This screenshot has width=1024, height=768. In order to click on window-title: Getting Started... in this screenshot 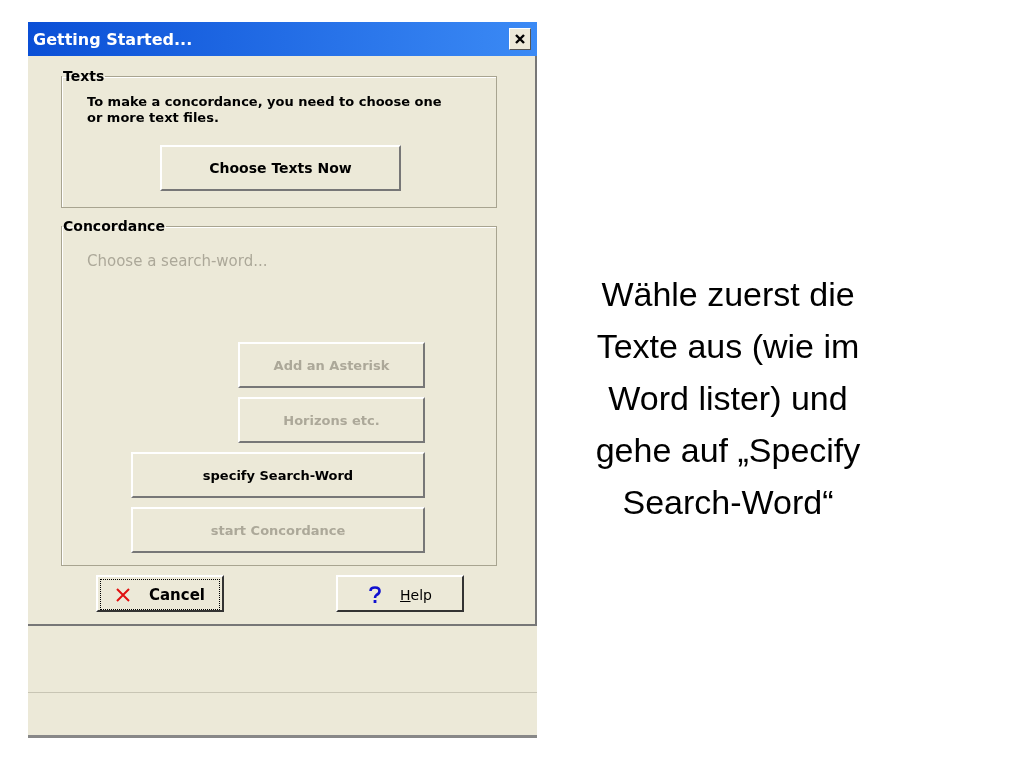, I will do `click(113, 39)`.